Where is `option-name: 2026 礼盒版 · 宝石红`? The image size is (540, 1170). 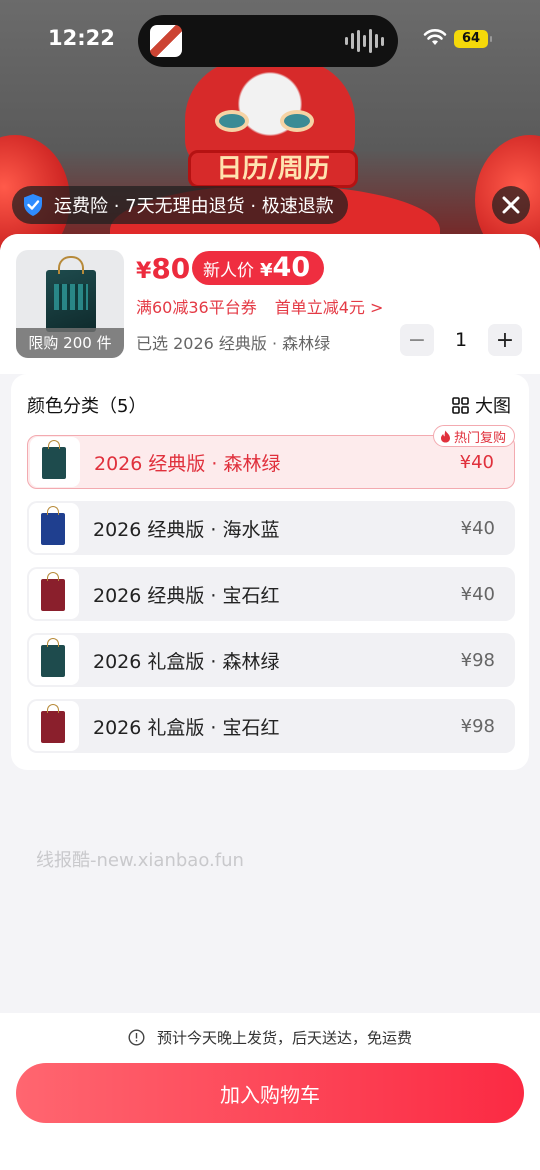
option-name: 2026 礼盒版 · 宝石红 is located at coordinates (186, 727).